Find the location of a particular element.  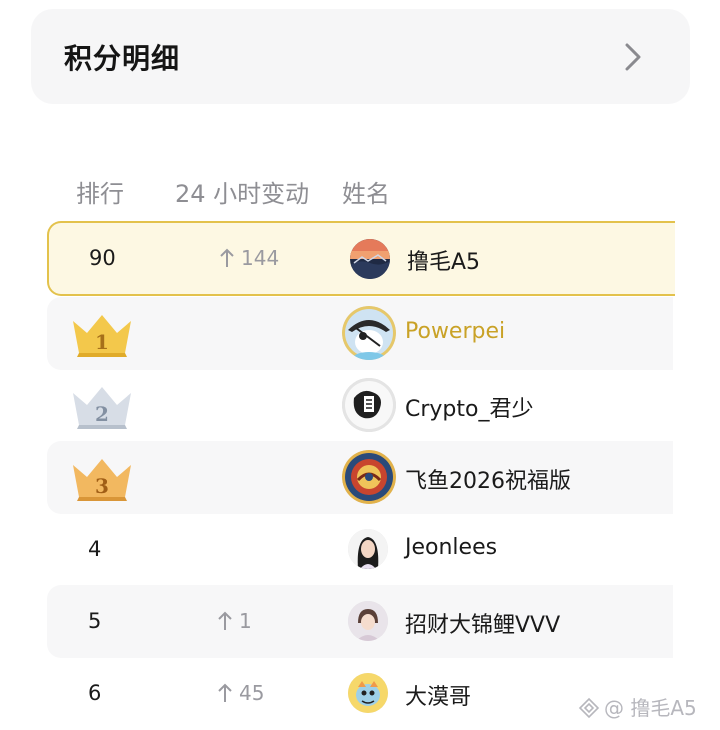

leaderboard-row: 4 Jeonlees is located at coordinates (360, 549).